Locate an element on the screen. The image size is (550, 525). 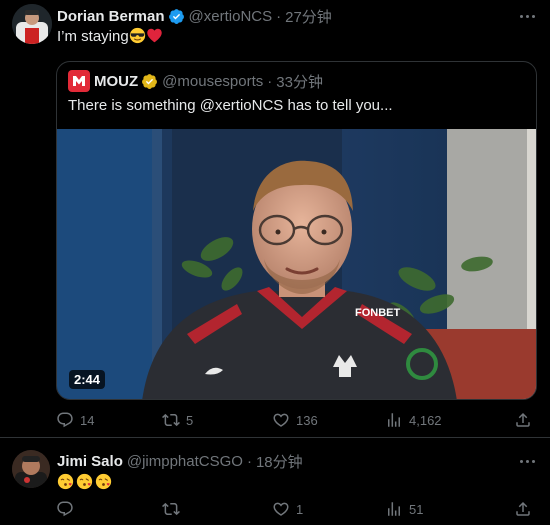
quoted-author-handle: @mousesports is located at coordinates (213, 81).